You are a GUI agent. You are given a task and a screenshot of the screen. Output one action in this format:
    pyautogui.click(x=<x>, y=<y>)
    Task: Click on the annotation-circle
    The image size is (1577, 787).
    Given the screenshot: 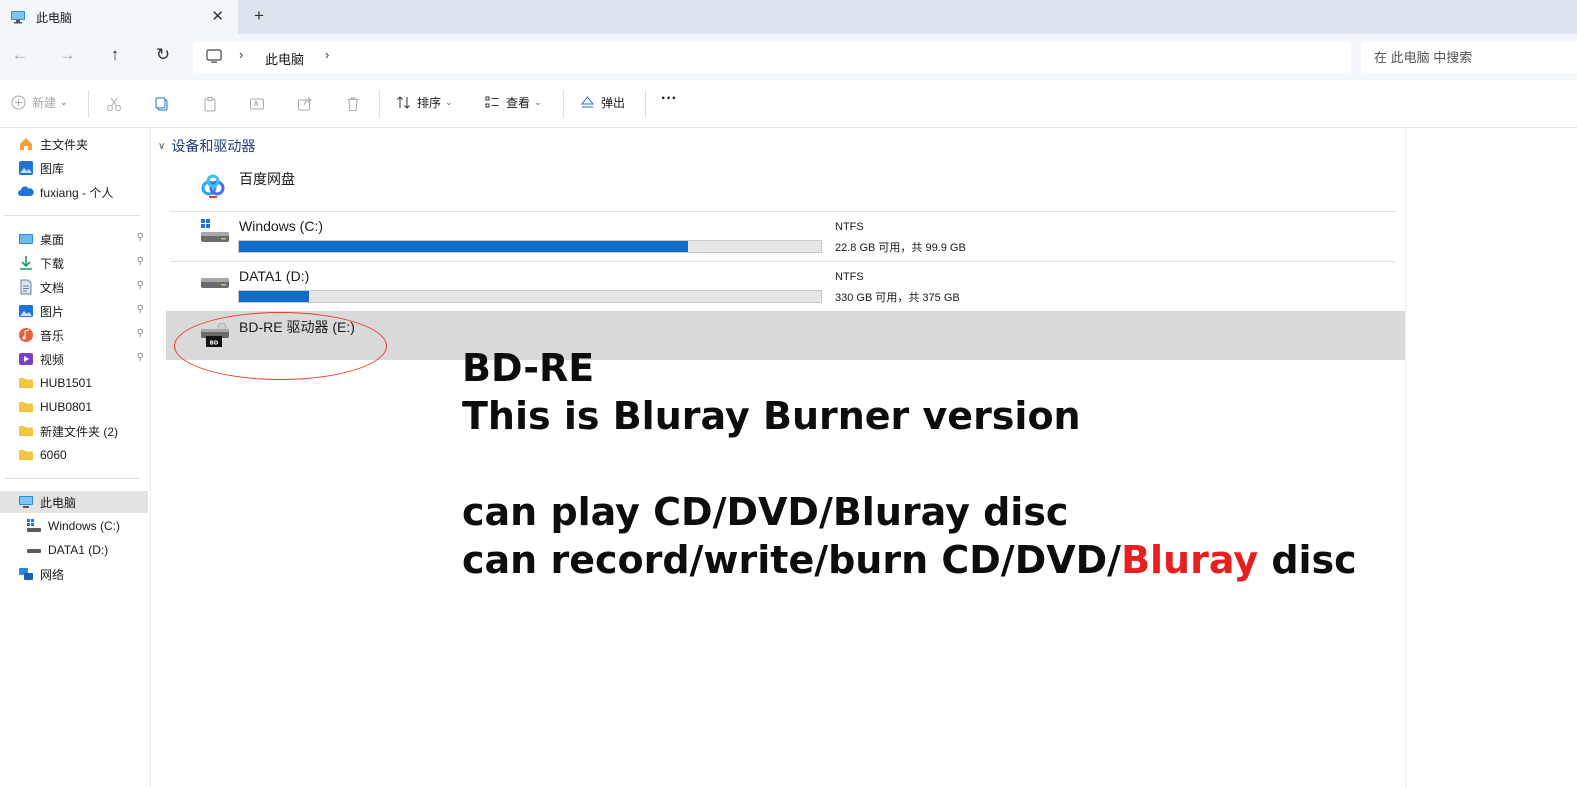 What is the action you would take?
    pyautogui.click(x=280, y=346)
    